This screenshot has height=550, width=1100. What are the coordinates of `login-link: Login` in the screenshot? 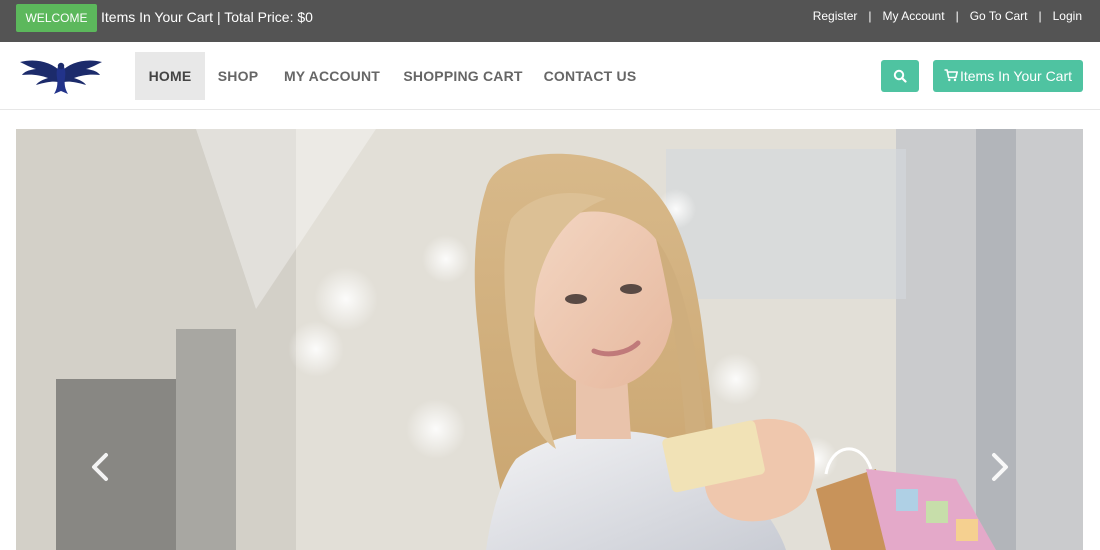 It's located at (1067, 16).